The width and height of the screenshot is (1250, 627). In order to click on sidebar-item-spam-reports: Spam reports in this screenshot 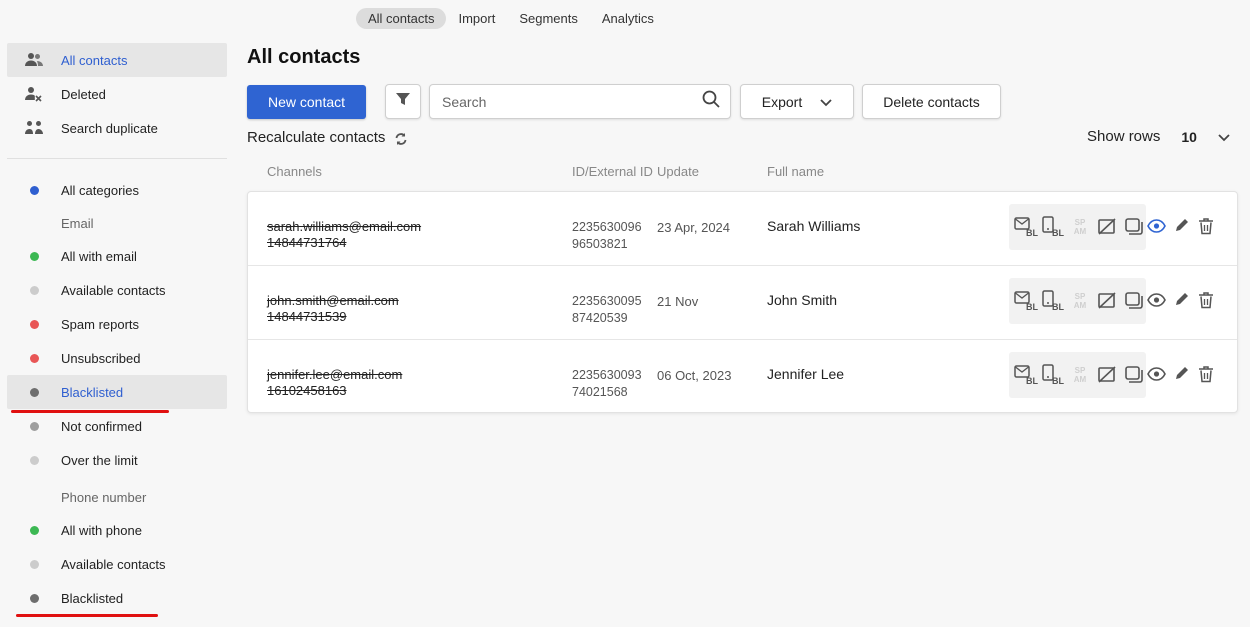, I will do `click(117, 324)`.